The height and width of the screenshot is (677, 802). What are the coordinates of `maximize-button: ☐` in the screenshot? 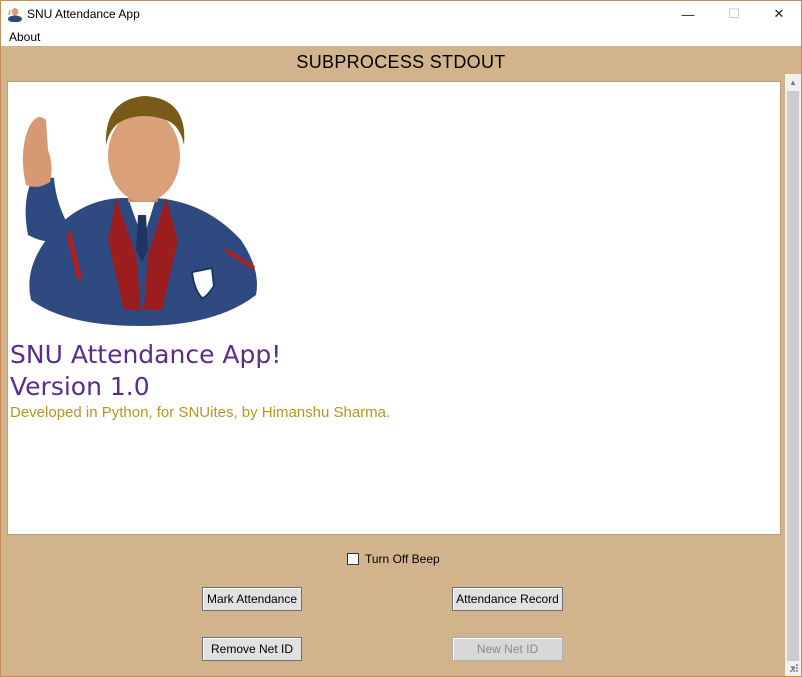 It's located at (734, 14).